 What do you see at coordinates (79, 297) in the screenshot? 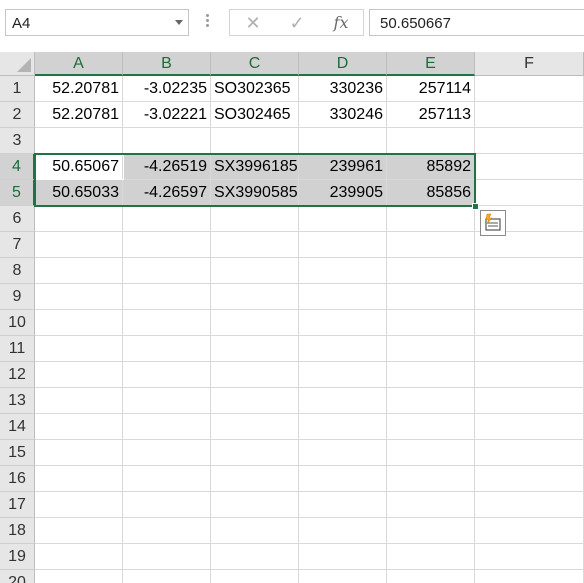
I see `cell-a9` at bounding box center [79, 297].